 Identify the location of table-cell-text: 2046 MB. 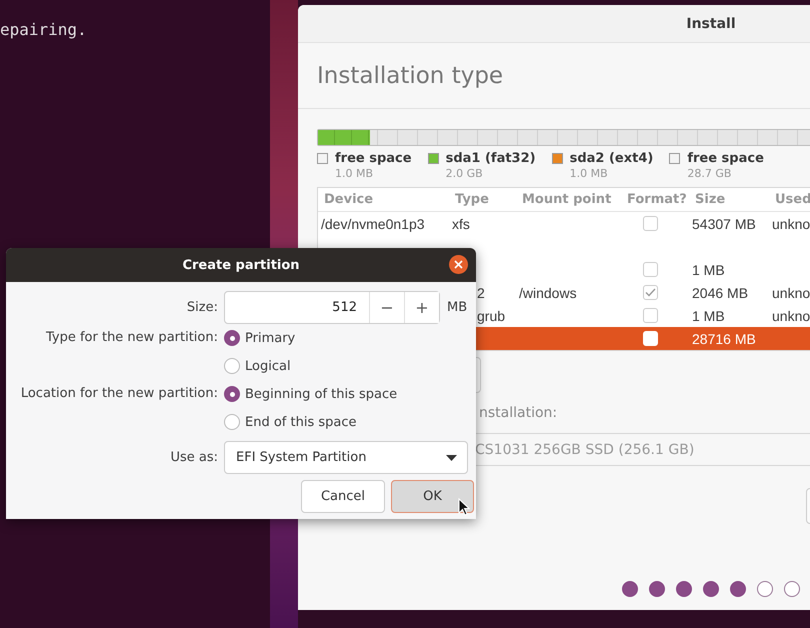
(720, 292).